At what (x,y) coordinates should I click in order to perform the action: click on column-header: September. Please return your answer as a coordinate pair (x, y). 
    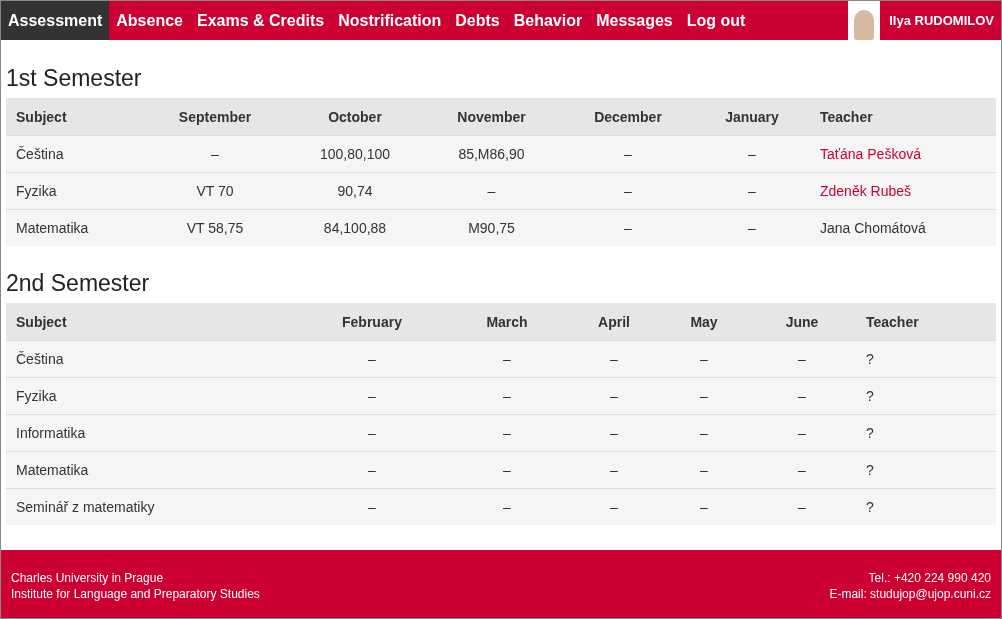
    Looking at the image, I should click on (215, 117).